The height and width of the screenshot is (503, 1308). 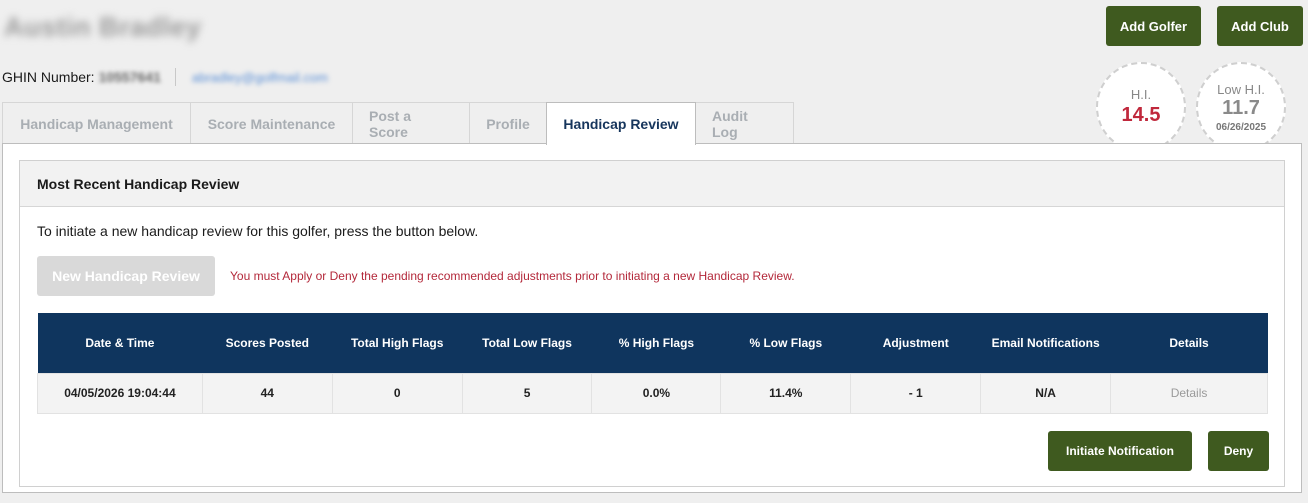 I want to click on column-header: Scores Posted, so click(x=267, y=343).